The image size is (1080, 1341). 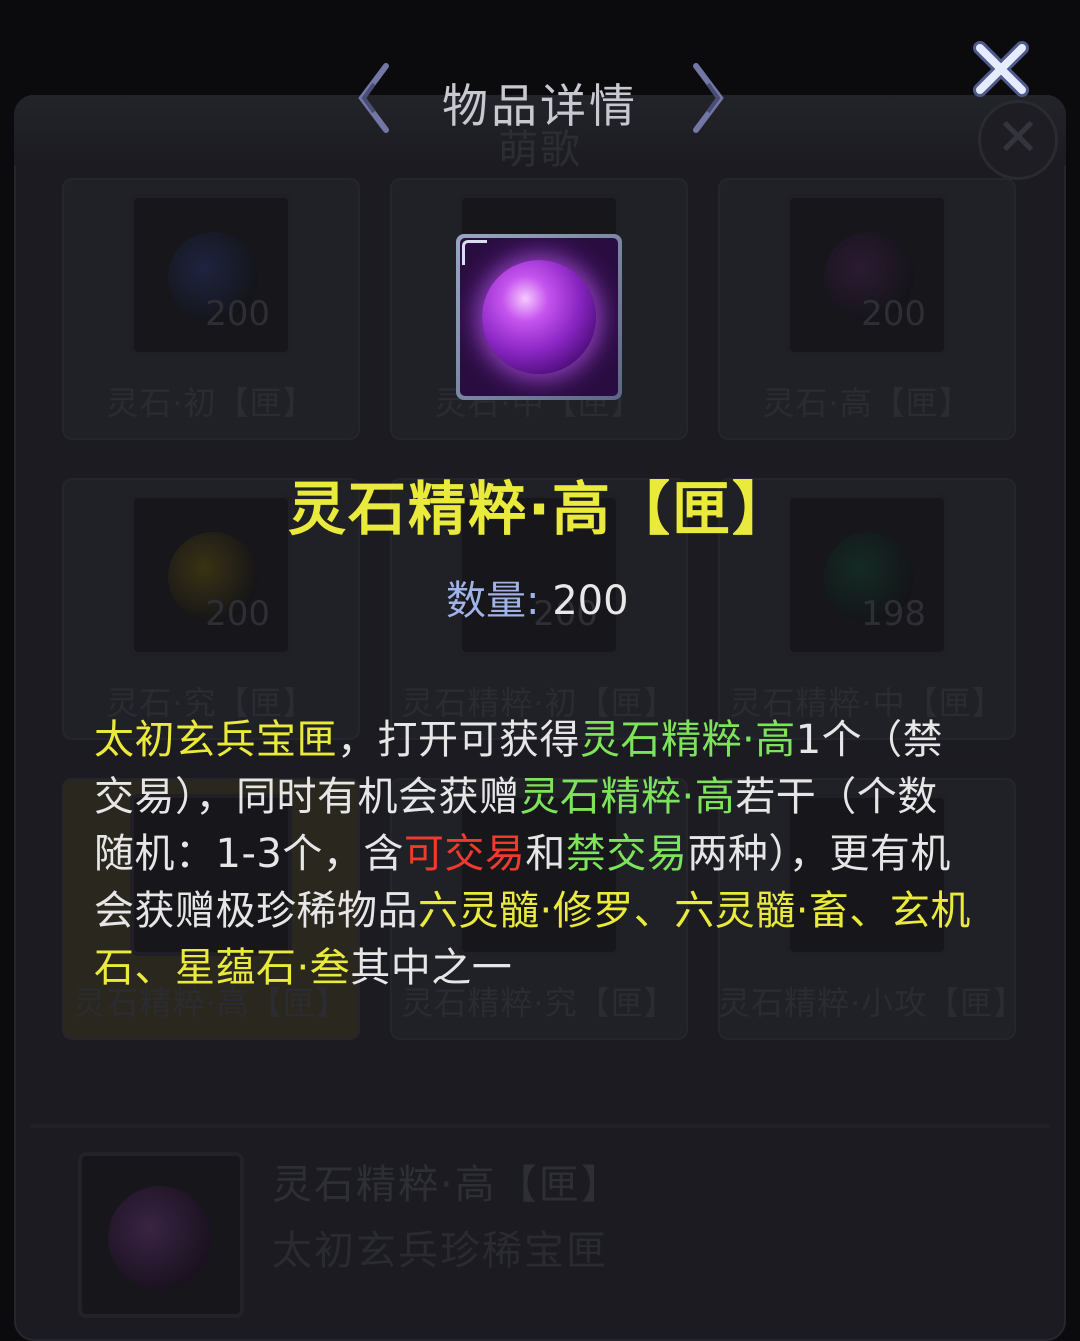 What do you see at coordinates (708, 98) in the screenshot?
I see `chevron-right-icon` at bounding box center [708, 98].